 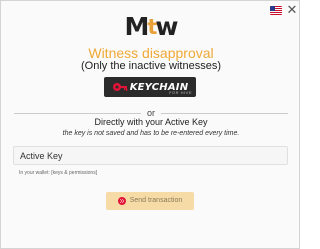 I want to click on active-key-input, so click(x=150, y=155).